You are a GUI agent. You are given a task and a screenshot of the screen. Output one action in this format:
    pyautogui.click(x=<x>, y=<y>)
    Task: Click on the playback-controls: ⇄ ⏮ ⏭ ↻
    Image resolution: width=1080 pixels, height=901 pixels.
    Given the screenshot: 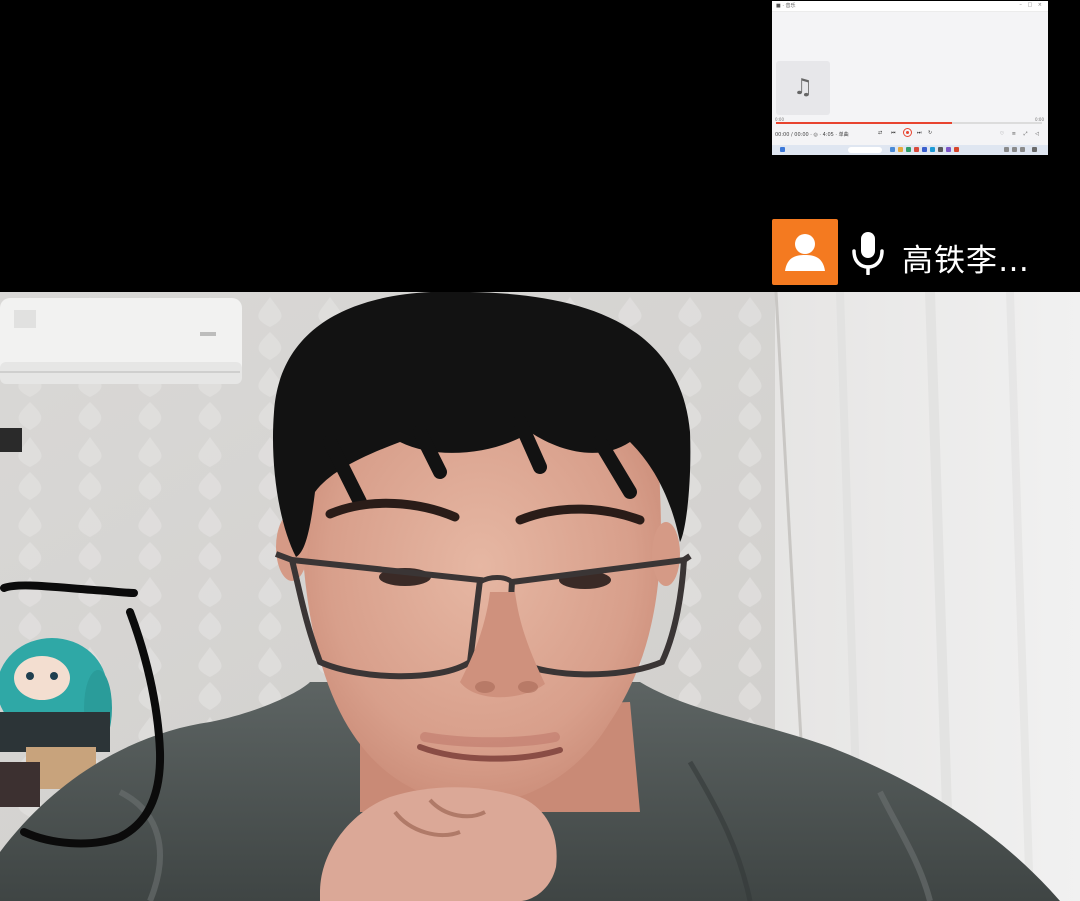 What is the action you would take?
    pyautogui.click(x=906, y=133)
    